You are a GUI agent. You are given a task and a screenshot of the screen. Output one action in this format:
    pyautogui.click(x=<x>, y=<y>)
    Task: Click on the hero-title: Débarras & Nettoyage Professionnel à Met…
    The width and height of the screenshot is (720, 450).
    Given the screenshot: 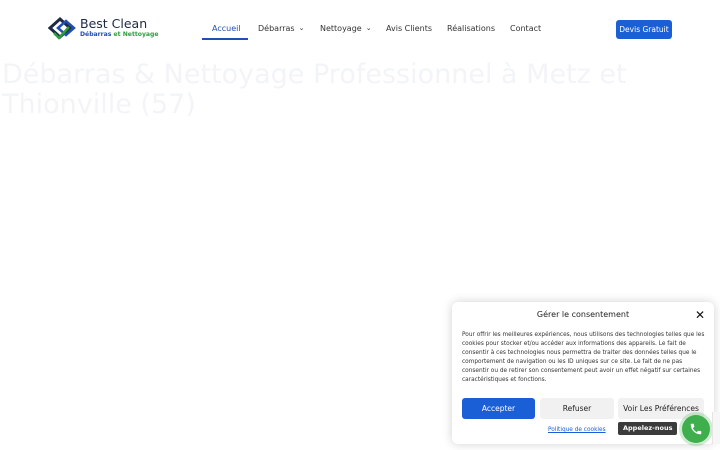 What is the action you would take?
    pyautogui.click(x=314, y=89)
    